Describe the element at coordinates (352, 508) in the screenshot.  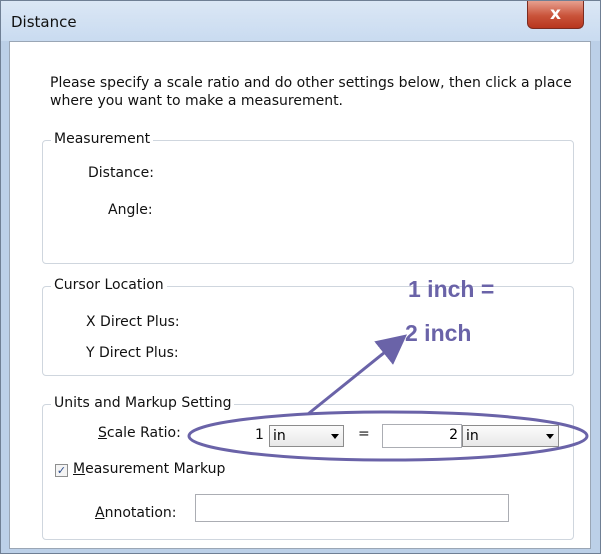
I see `annotation-input` at that location.